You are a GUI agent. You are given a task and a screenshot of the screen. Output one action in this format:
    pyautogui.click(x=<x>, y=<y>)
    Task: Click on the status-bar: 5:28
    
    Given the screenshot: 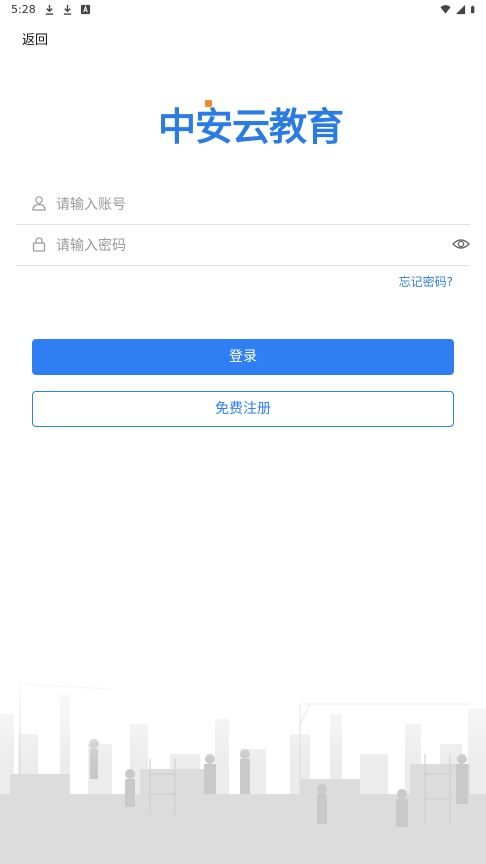 What is the action you would take?
    pyautogui.click(x=243, y=11)
    